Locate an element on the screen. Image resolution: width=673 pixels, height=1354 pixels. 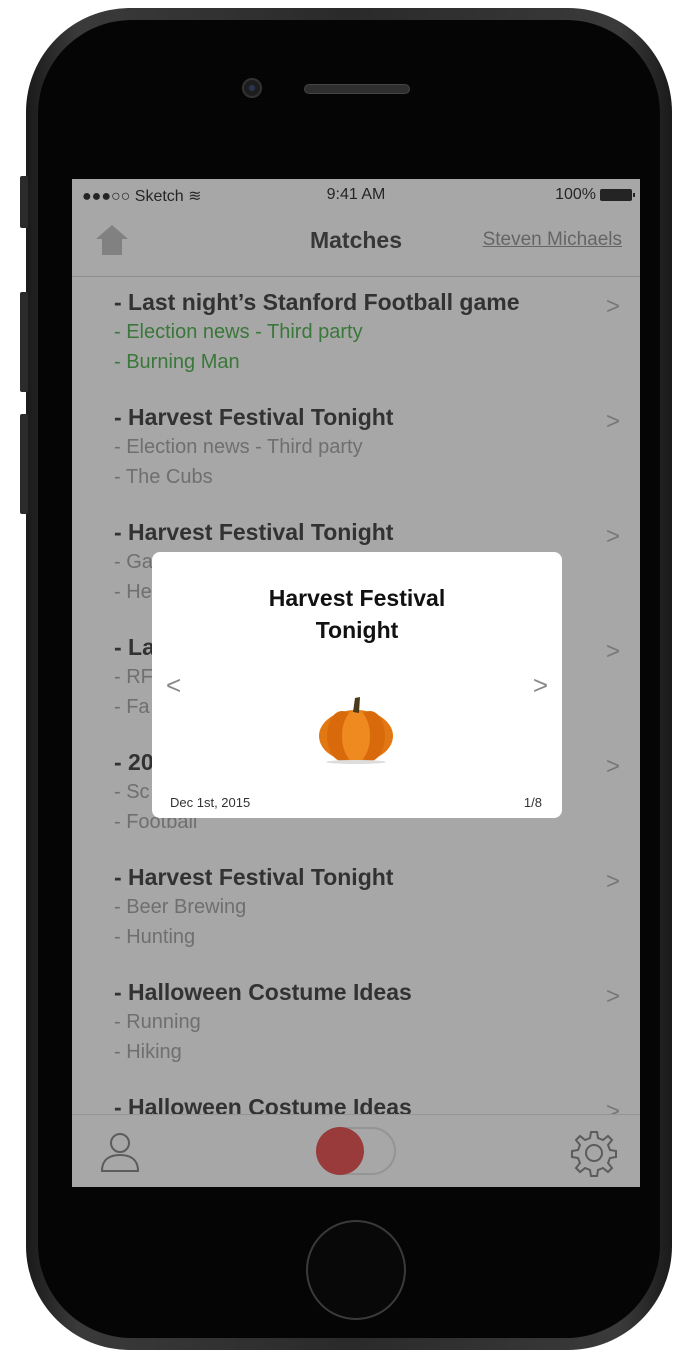
pumpkin-image is located at coordinates (356, 730).